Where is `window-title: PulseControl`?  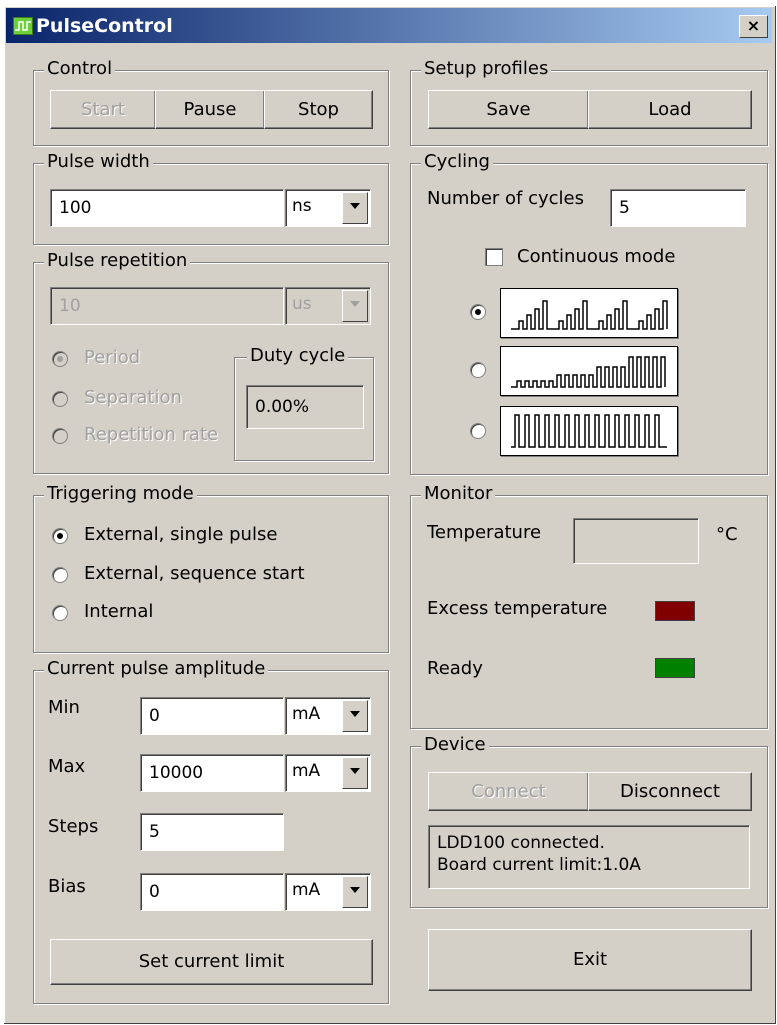 window-title: PulseControl is located at coordinates (104, 26).